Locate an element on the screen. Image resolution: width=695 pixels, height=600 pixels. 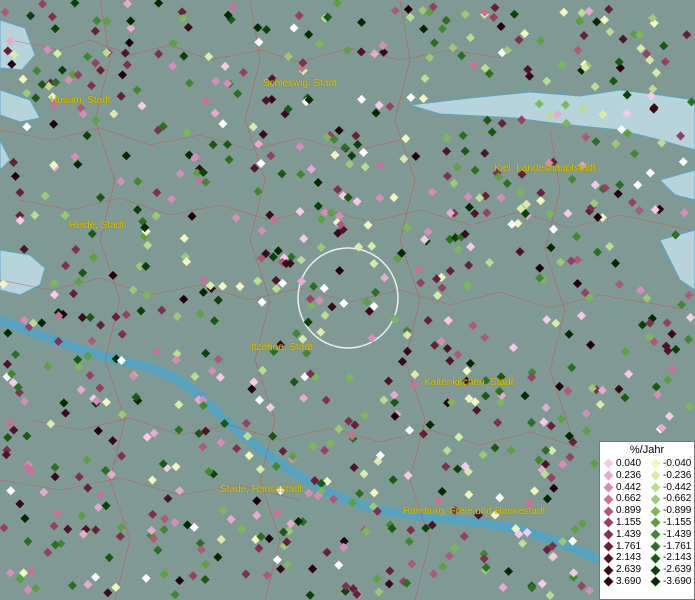
legend-value: -1.155 is located at coordinates (677, 522).